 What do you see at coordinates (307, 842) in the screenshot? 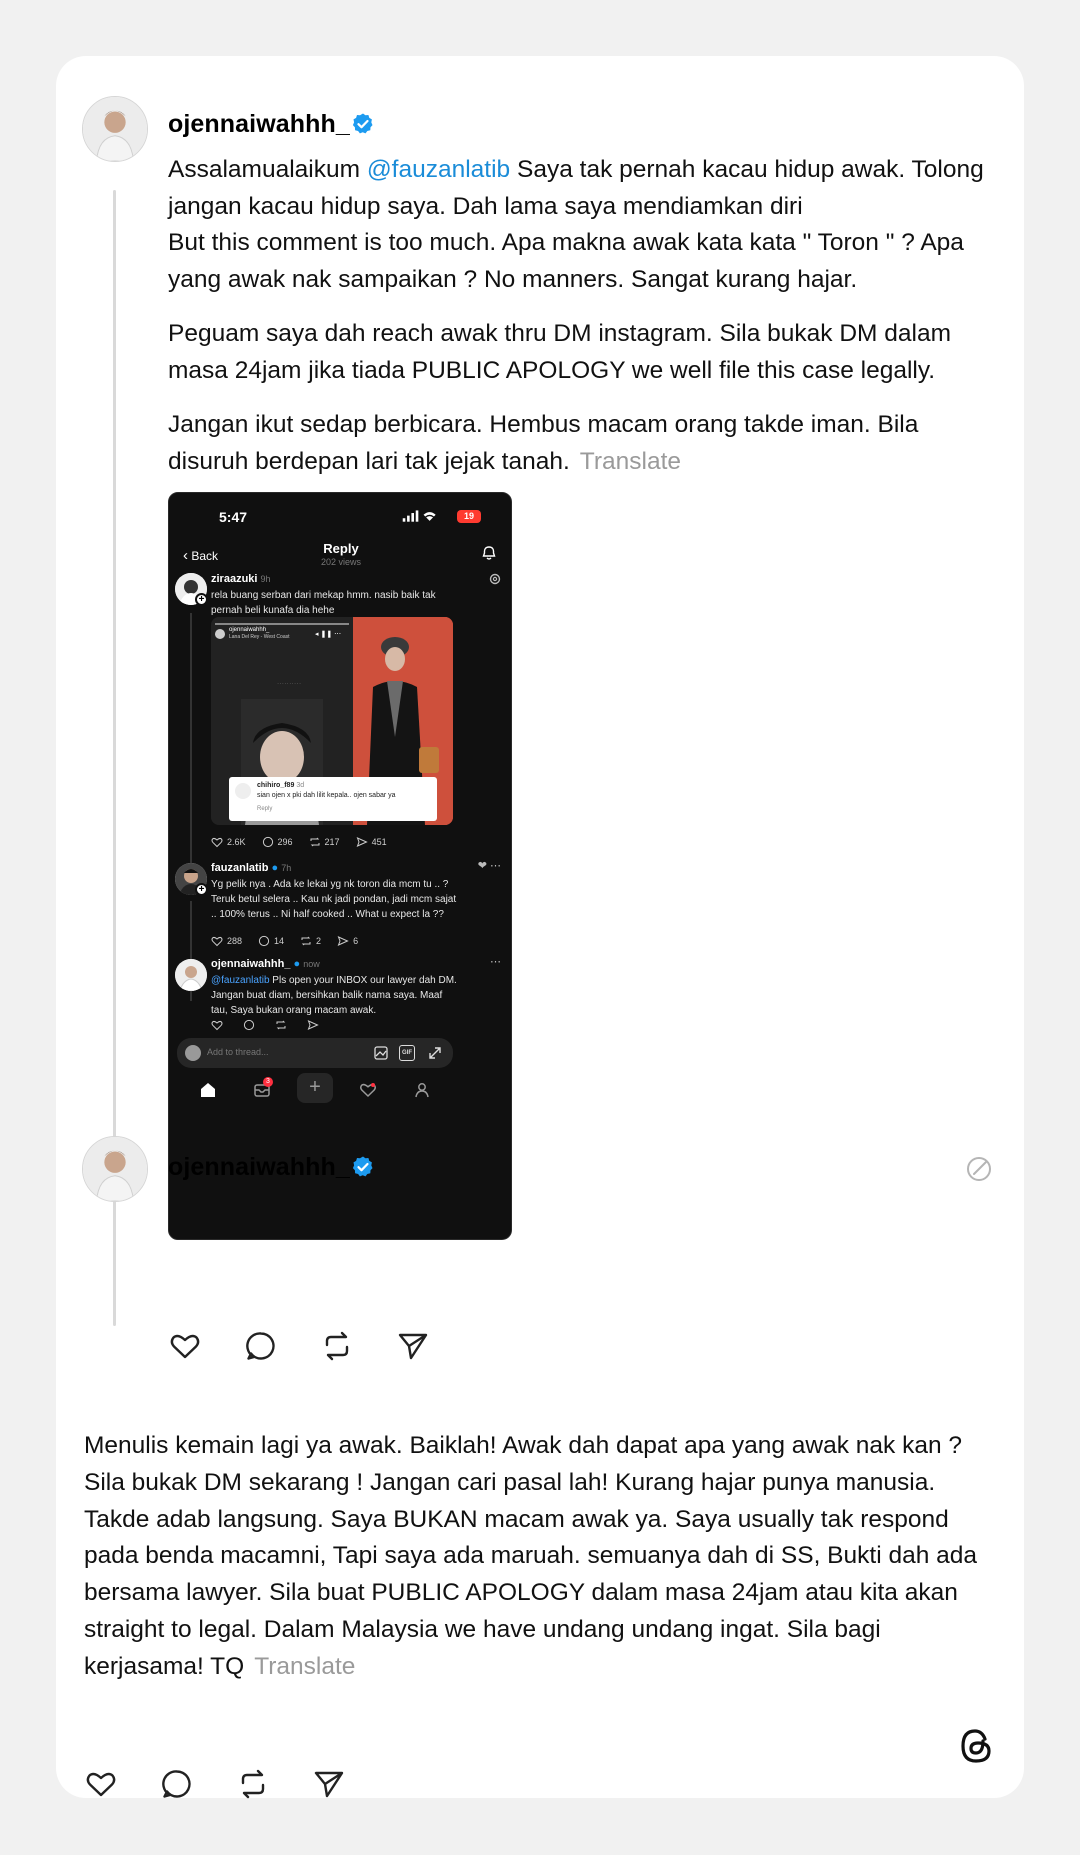
I see `comment-stats: 2.6K 296 217 451` at bounding box center [307, 842].